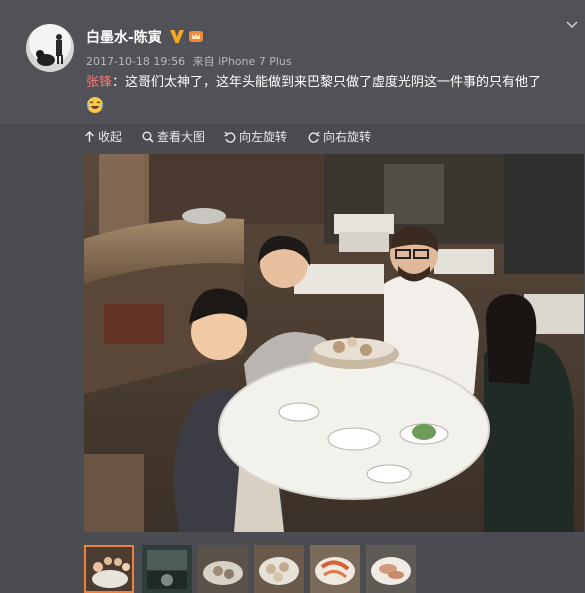 The width and height of the screenshot is (585, 593). Describe the element at coordinates (203, 61) in the screenshot. I see `source-prefix: 来自` at that location.